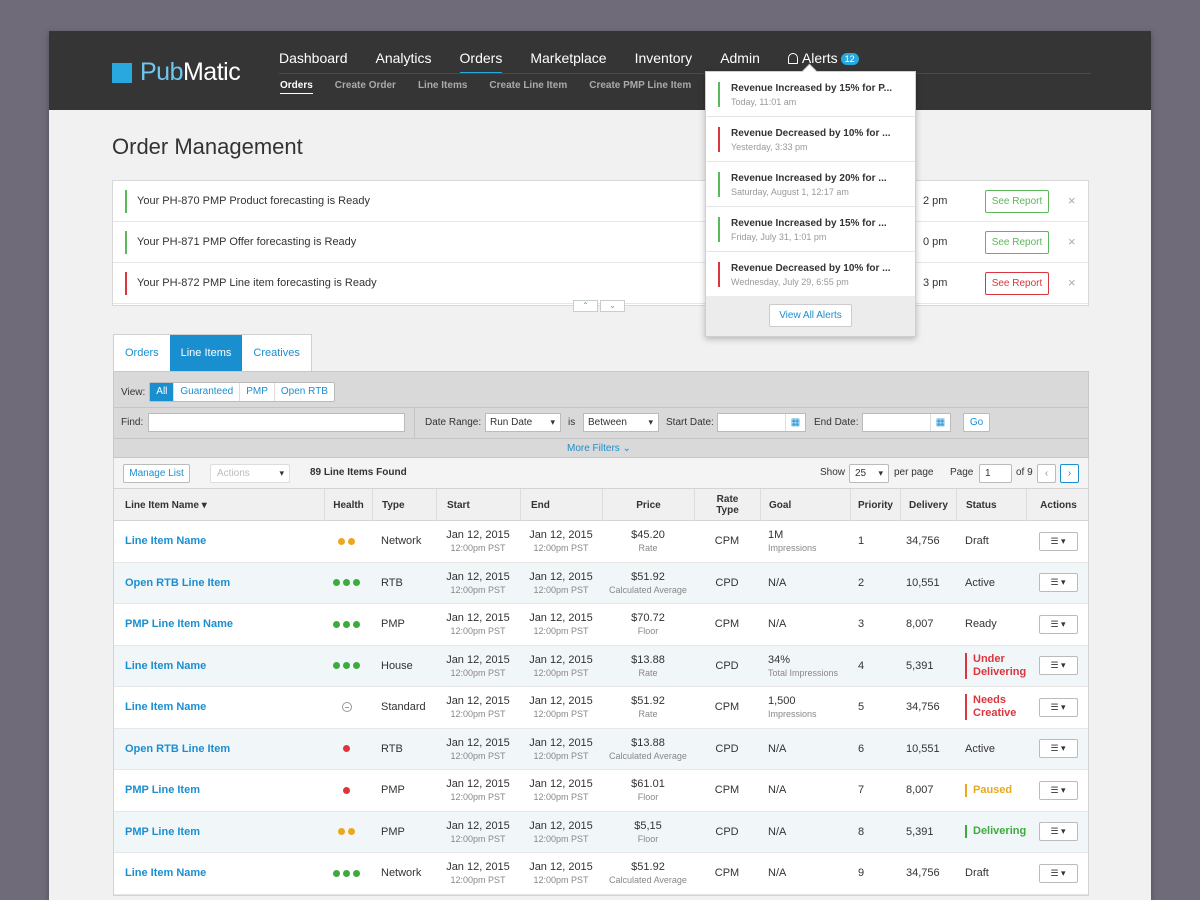  I want to click on more-filters-link: More Filters ⌄, so click(599, 448).